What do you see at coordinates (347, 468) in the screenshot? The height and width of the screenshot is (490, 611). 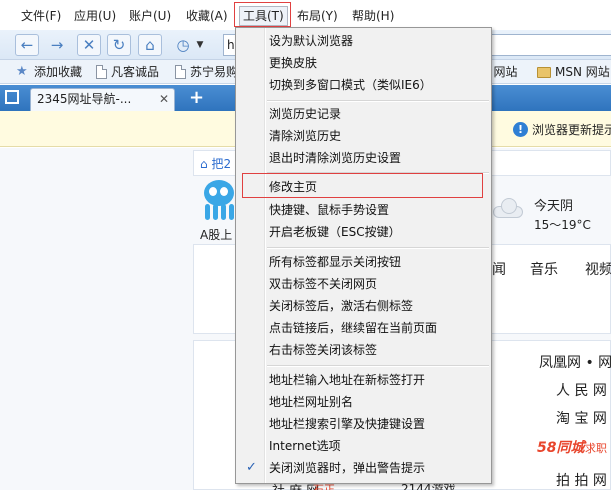 I see `menu-item-close-warning-label: 关闭浏览器时，弹出警告提示` at bounding box center [347, 468].